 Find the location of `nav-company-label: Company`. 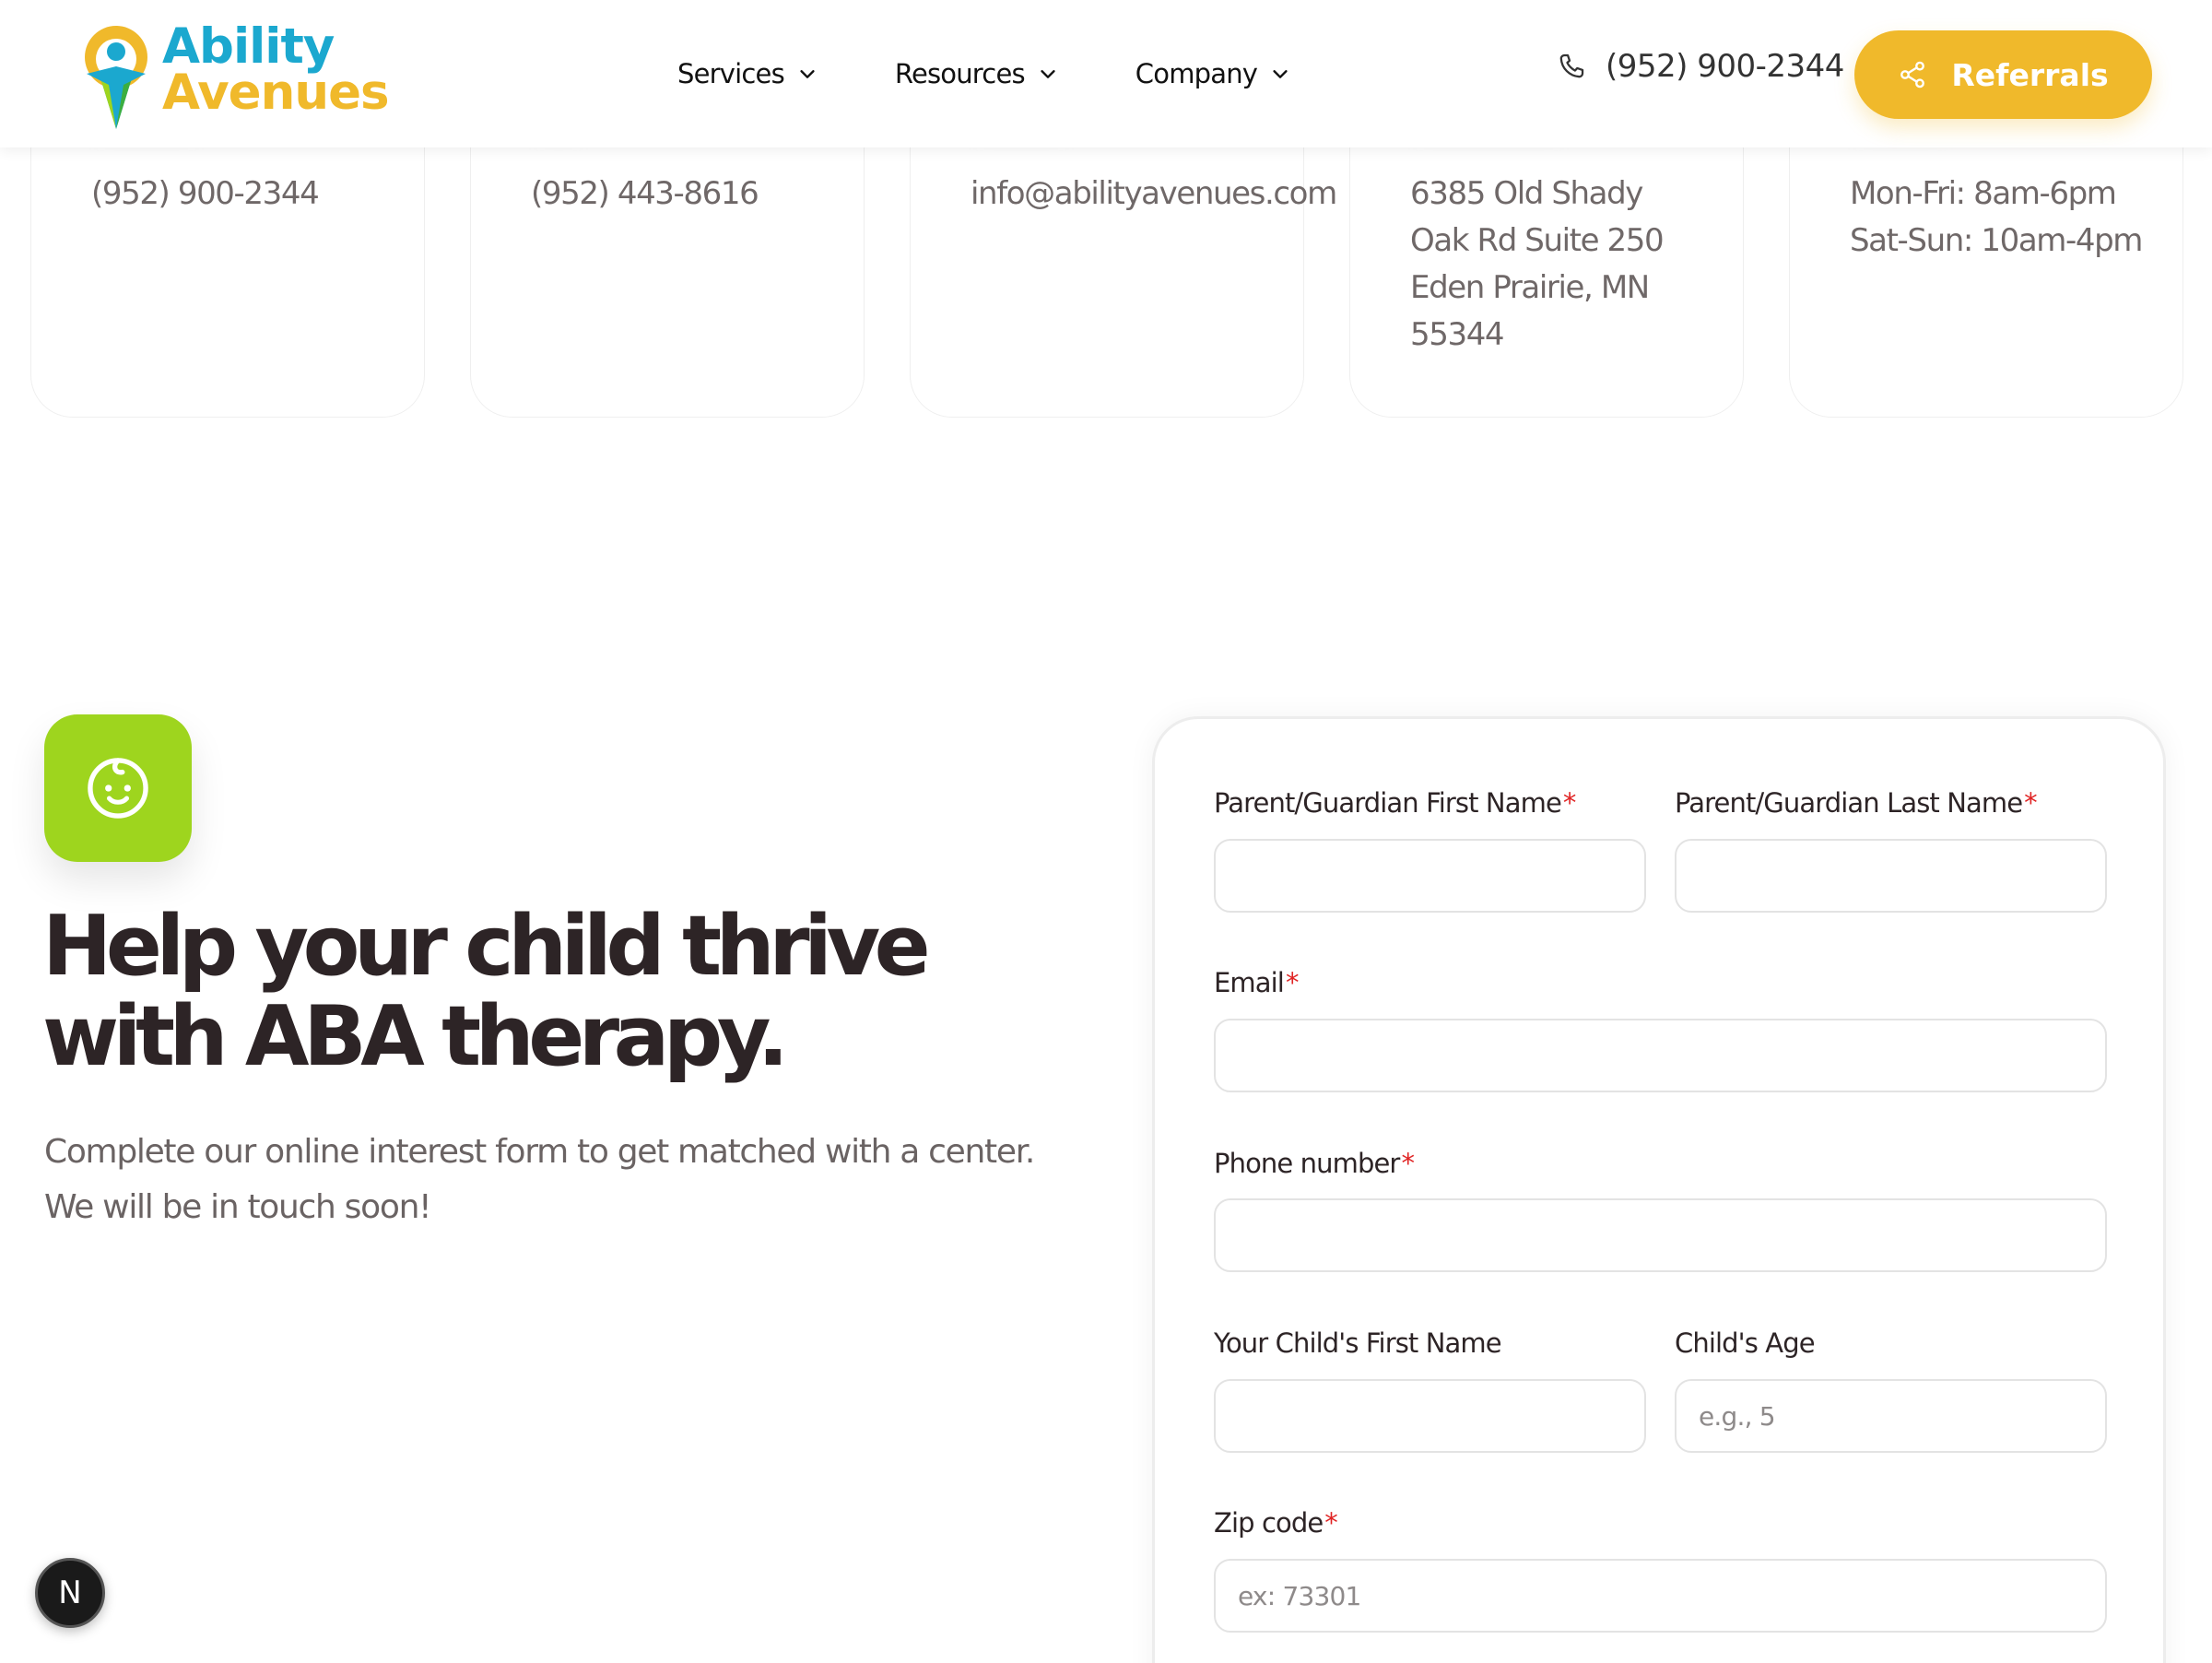

nav-company-label: Company is located at coordinates (1196, 73).